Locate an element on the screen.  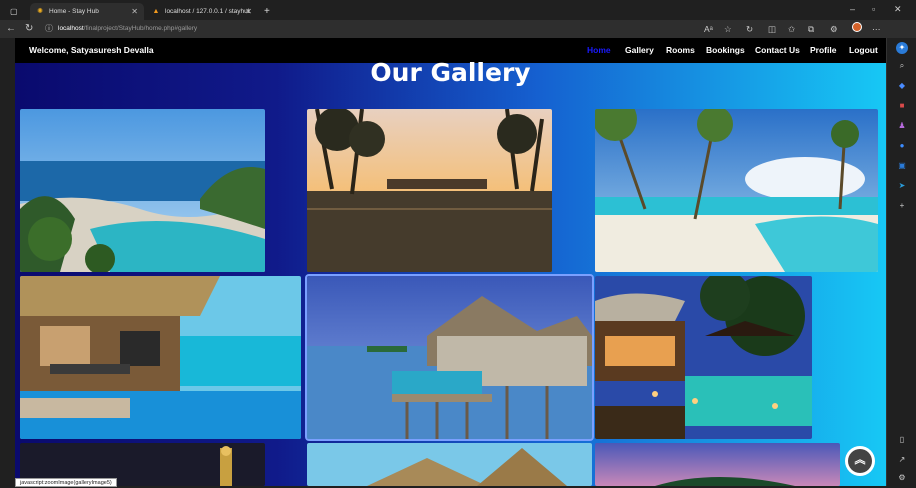
close-window-icon: ✕ is located at coordinates (898, 9).